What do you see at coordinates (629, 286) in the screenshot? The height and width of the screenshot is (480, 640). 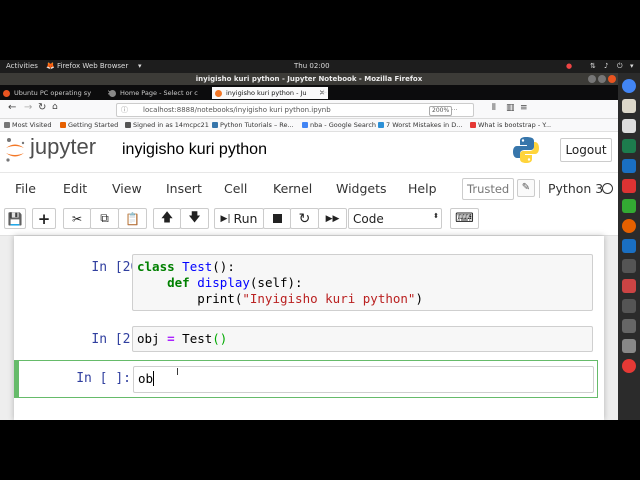 I see `app-icon-red` at bounding box center [629, 286].